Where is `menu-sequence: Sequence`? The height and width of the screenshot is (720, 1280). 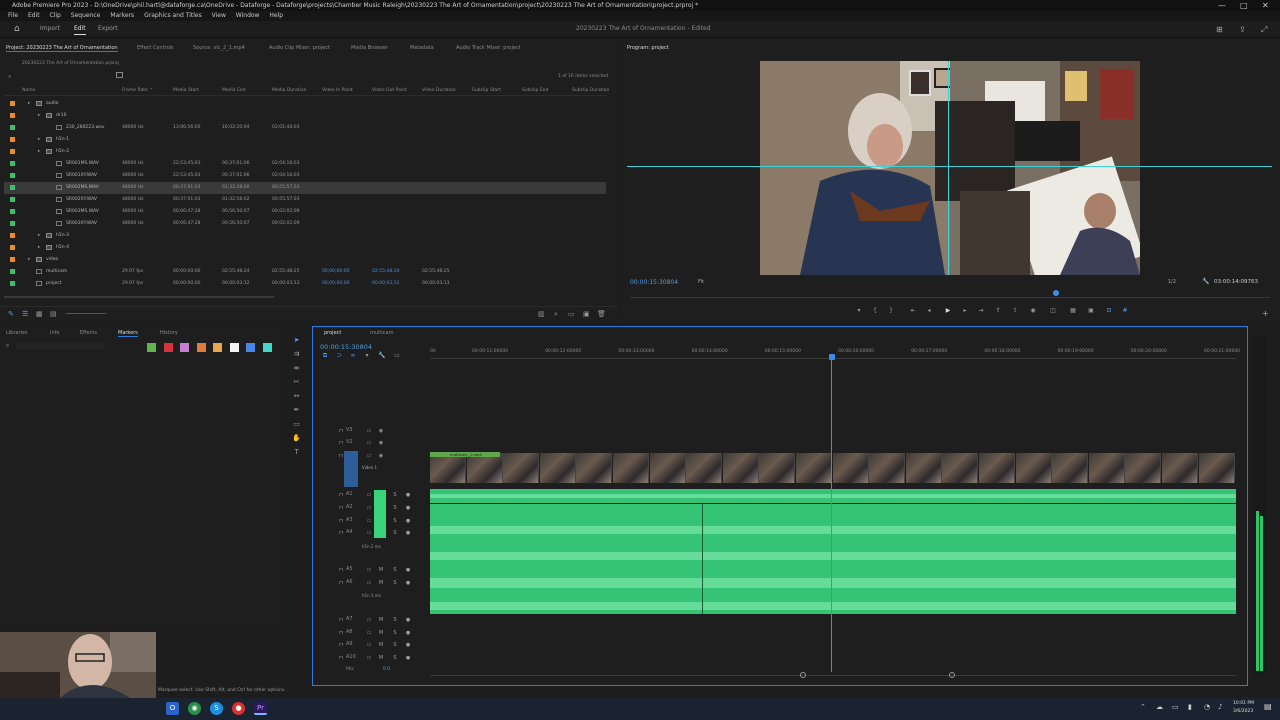 menu-sequence: Sequence is located at coordinates (86, 16).